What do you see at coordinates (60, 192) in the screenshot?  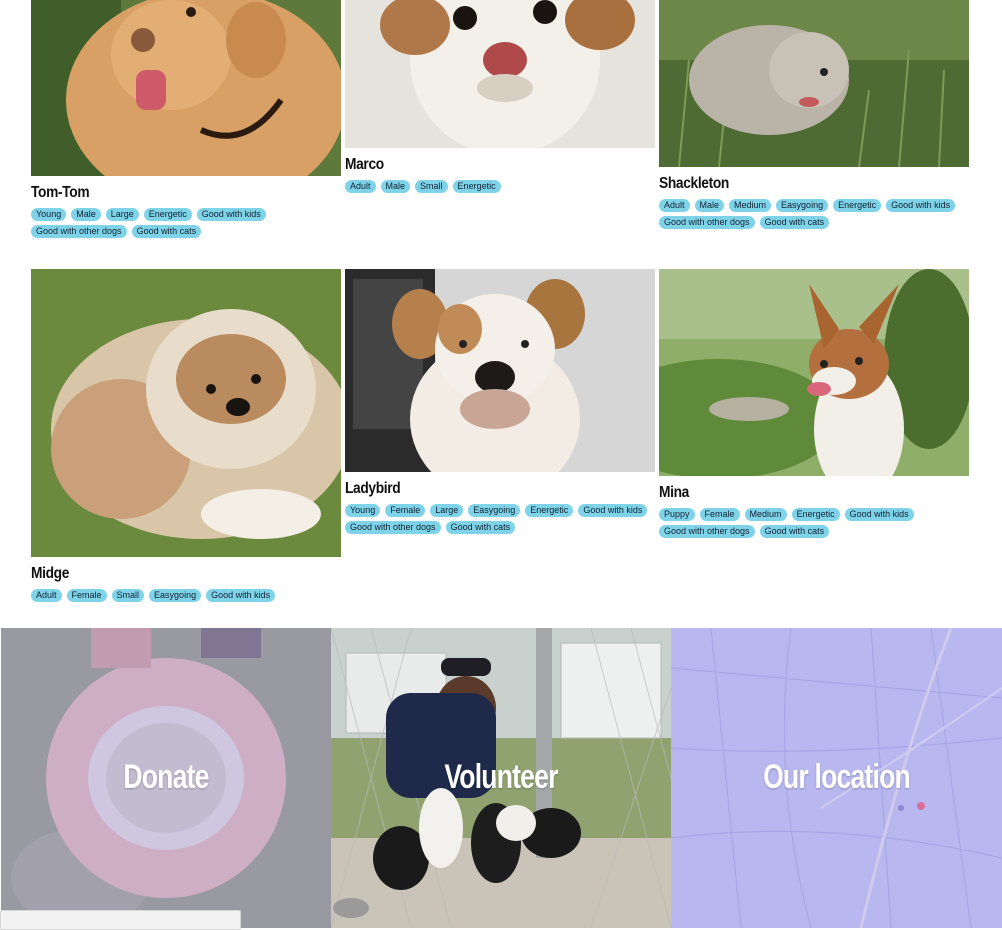 I see `dog-name: Tom-Tom` at bounding box center [60, 192].